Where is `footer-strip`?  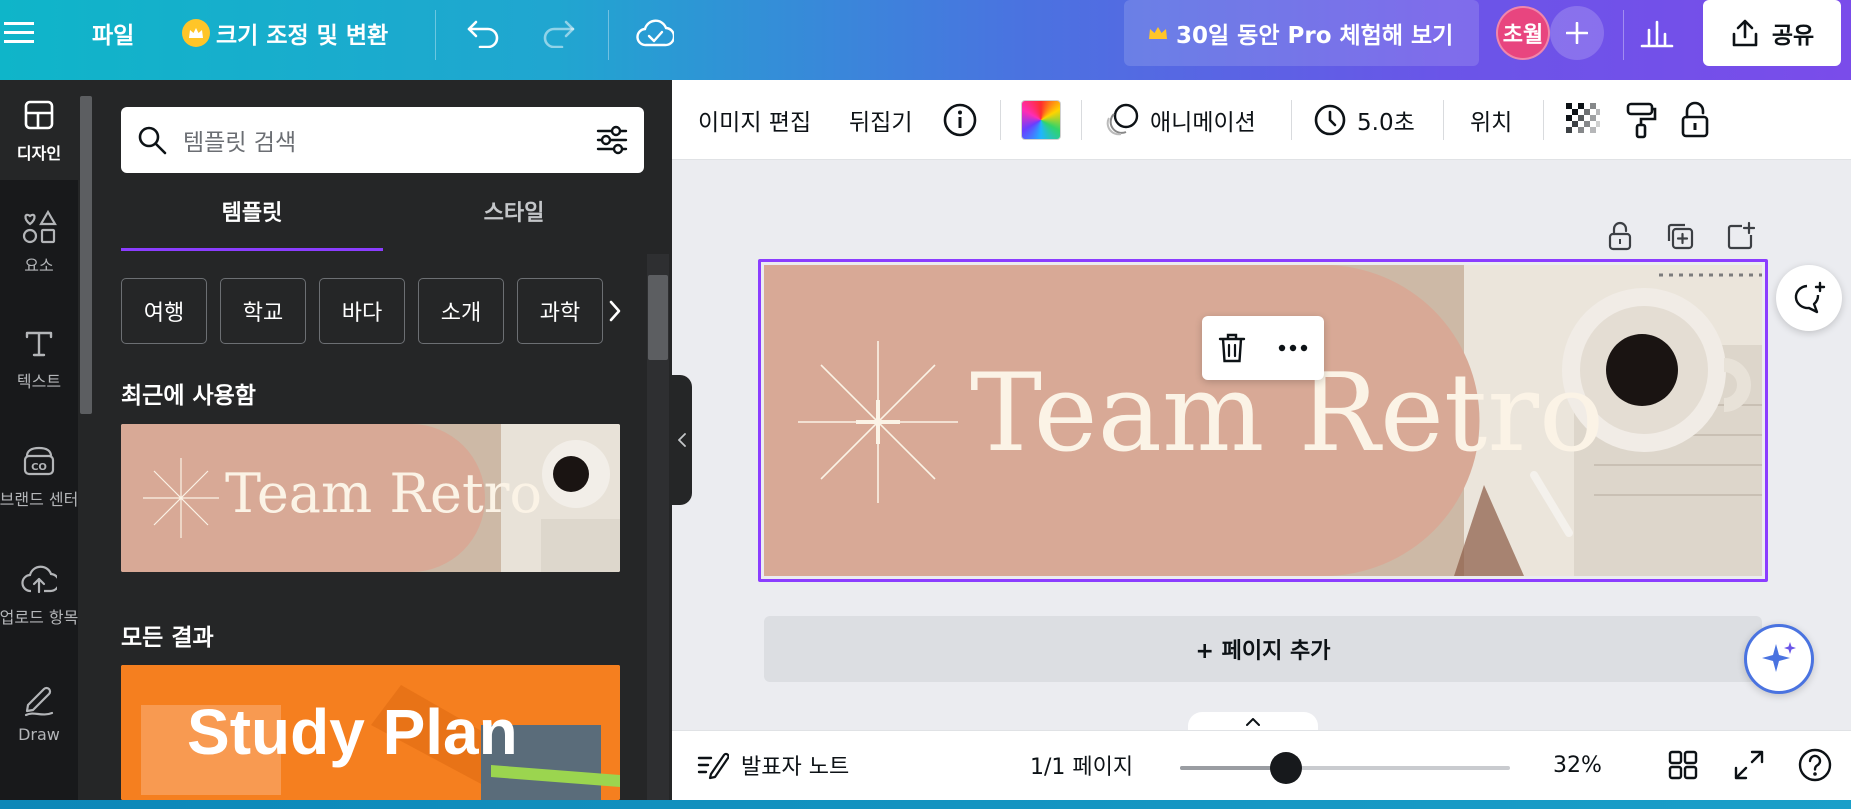 footer-strip is located at coordinates (925, 804).